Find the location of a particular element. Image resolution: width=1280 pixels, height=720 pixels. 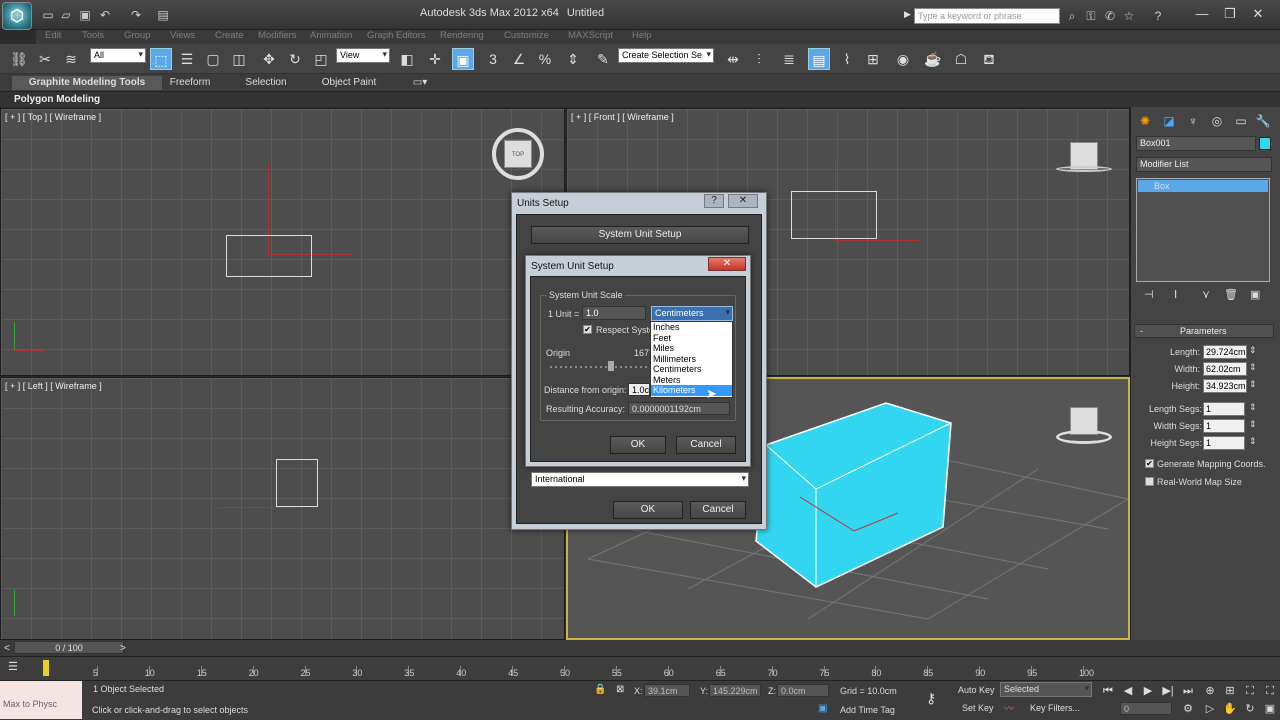

fov-icon: ▷ is located at coordinates (1210, 709).